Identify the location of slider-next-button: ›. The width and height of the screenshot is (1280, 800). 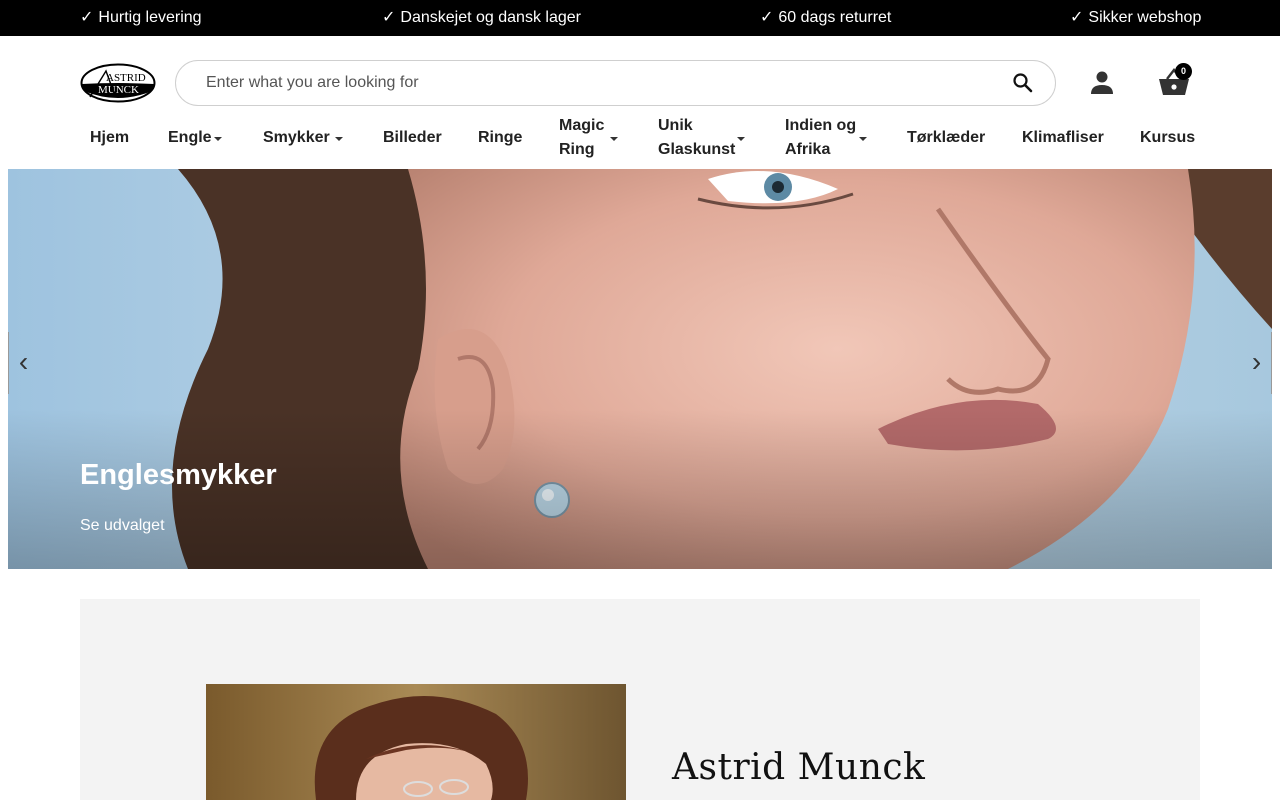
(1257, 363).